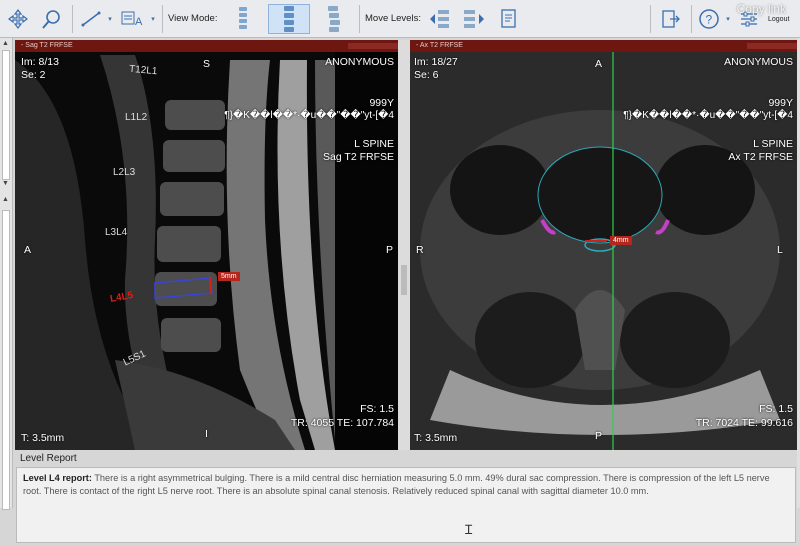  I want to click on axial-series-number: Se: 6, so click(426, 75).